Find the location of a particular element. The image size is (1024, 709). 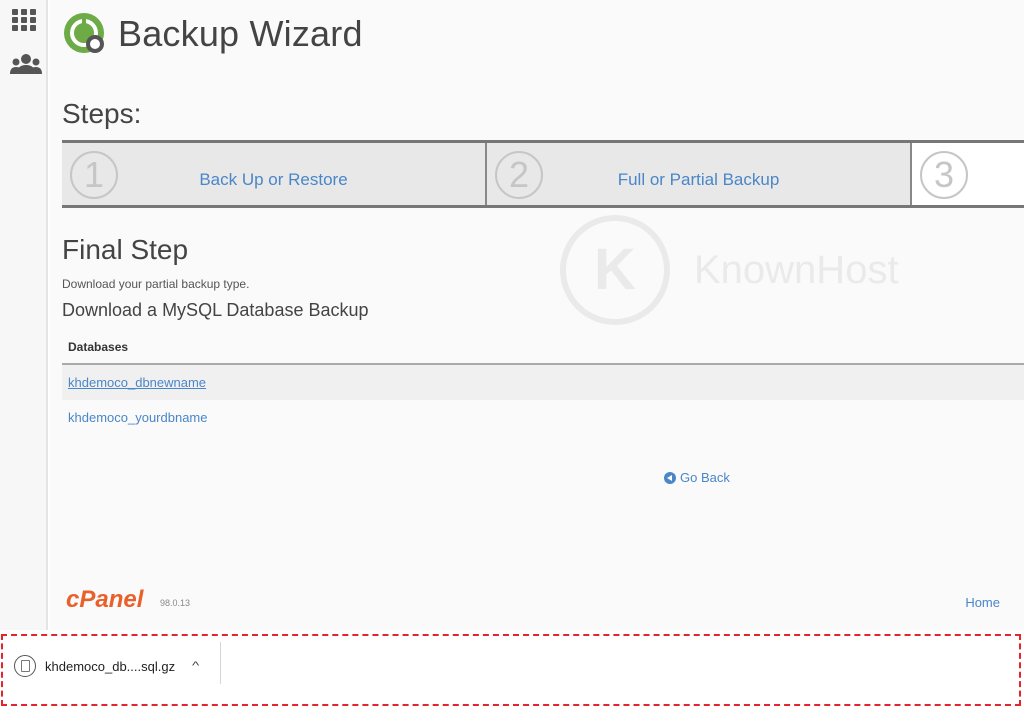

file-icon is located at coordinates (25, 666).